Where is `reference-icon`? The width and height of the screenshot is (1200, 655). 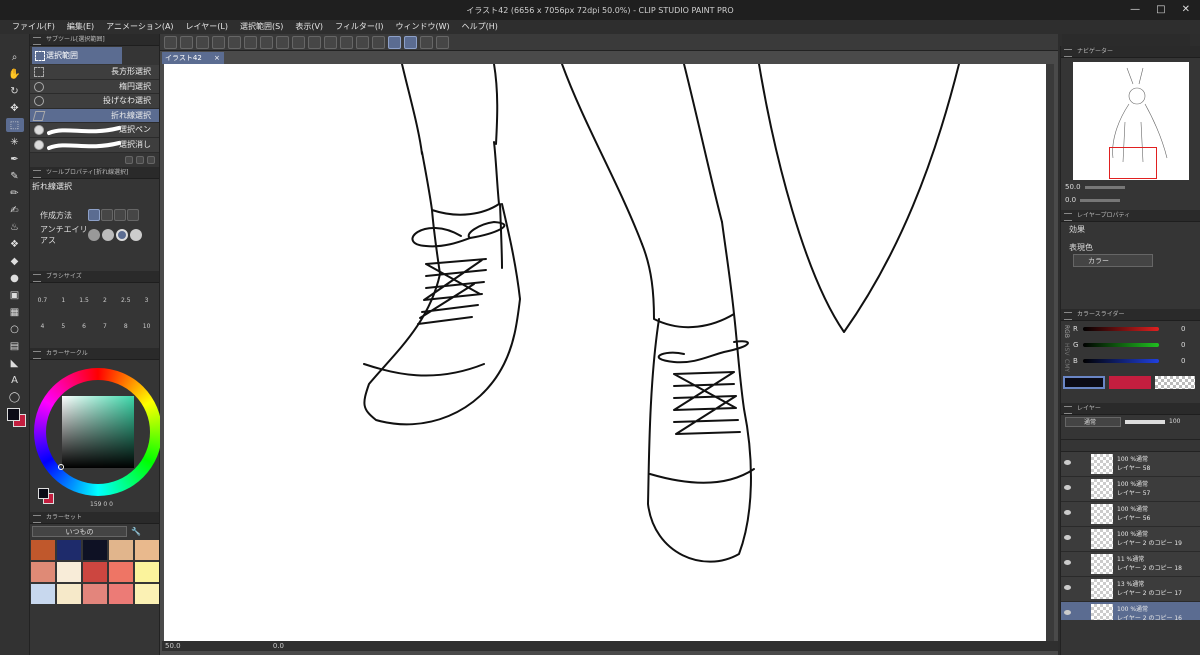
reference-icon is located at coordinates (442, 42).